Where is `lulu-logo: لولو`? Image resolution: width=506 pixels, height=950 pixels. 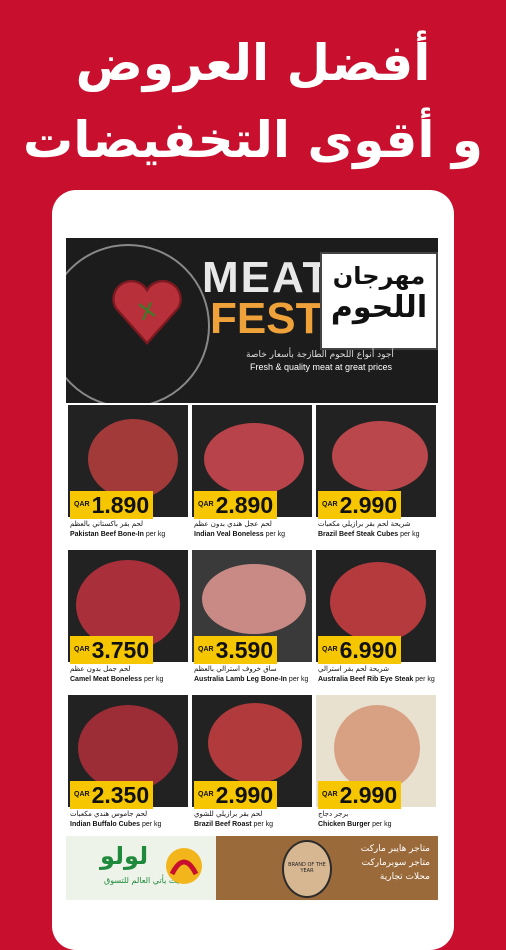 lulu-logo: لولو is located at coordinates (124, 856).